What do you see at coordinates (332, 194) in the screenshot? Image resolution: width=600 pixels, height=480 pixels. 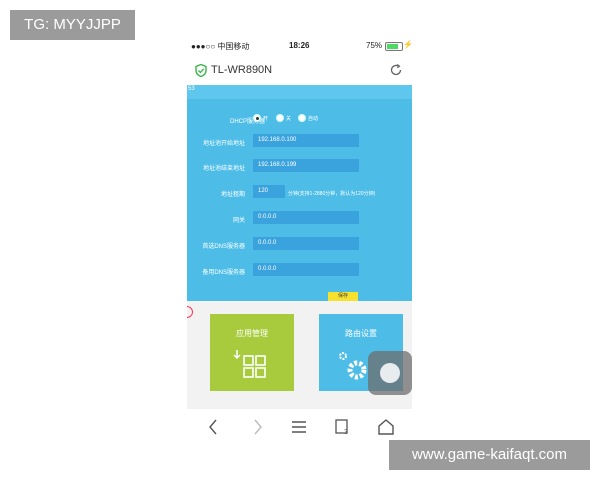 I see `lease-hint: 分钟(支持1-2880分钟，默认为120分钟)` at bounding box center [332, 194].